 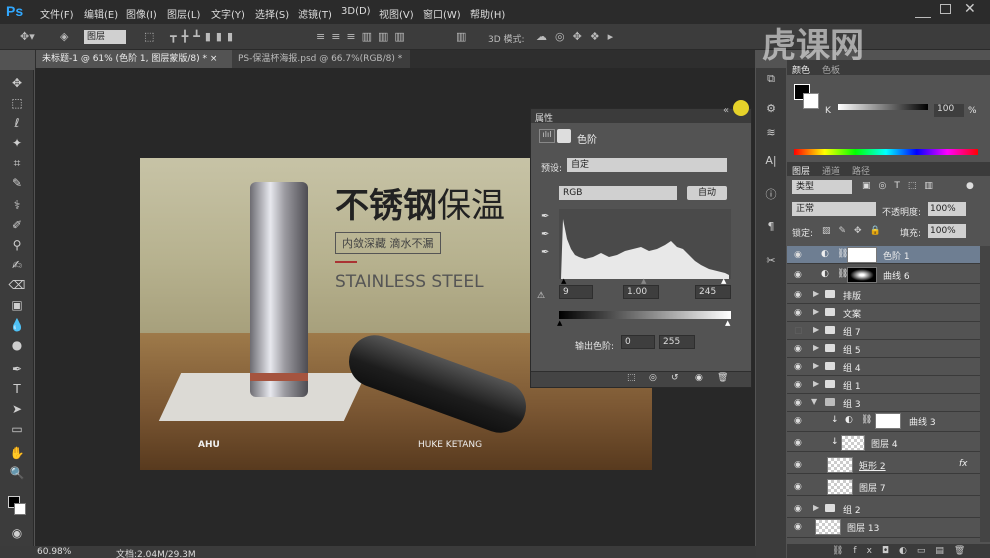 I want to click on filter-type-icons: ▣◎T⬚▥, so click(x=901, y=186).